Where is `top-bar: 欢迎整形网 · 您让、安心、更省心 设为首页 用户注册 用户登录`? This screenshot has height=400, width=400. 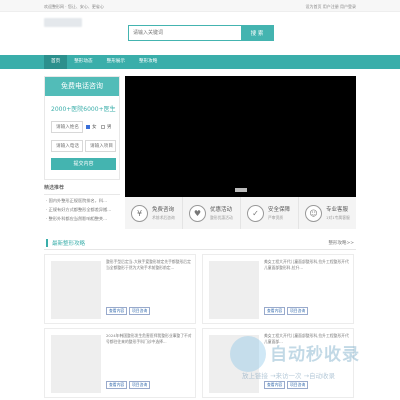
top-bar: 欢迎整形网 · 您让、安心、更省心 设为首页 用户注册 用户登录 is located at coordinates (200, 6).